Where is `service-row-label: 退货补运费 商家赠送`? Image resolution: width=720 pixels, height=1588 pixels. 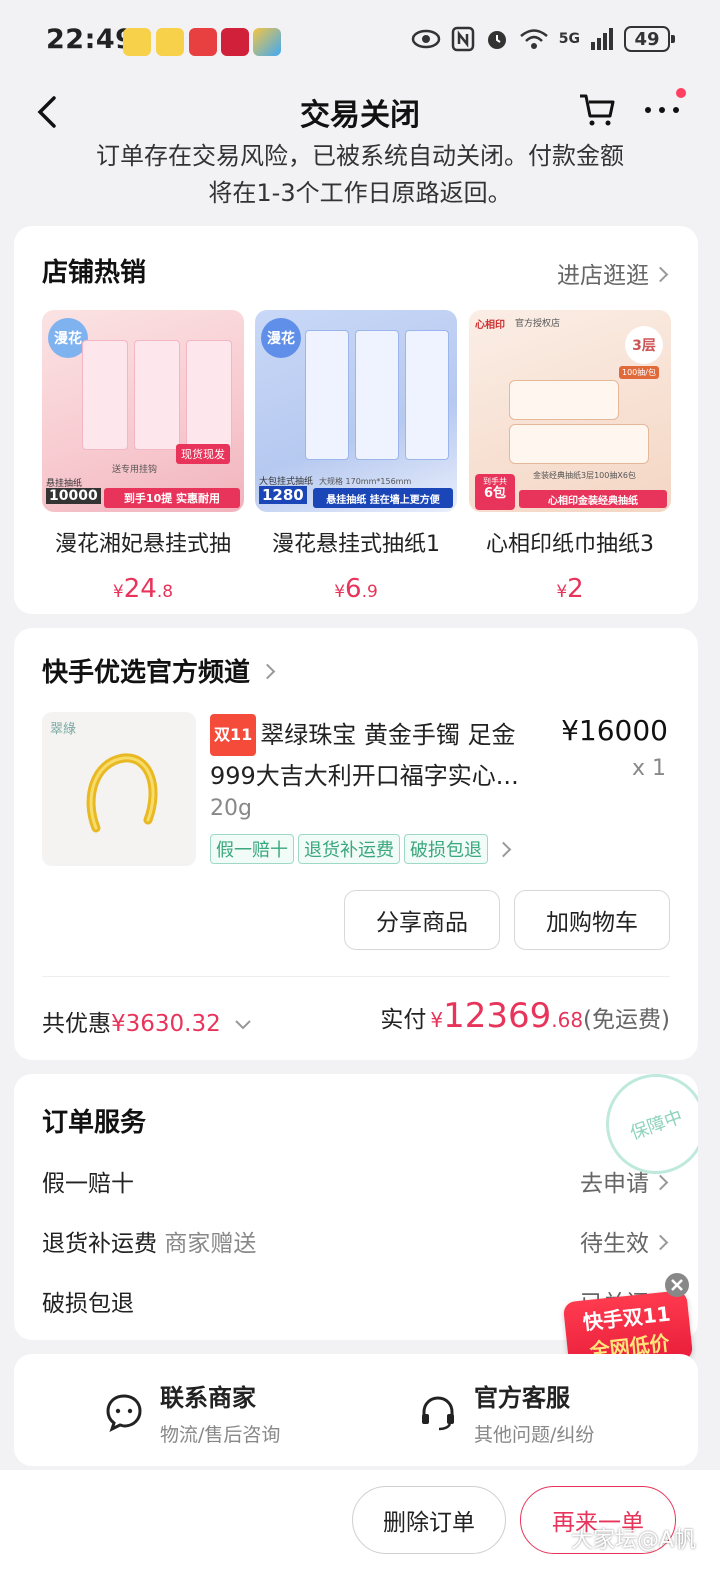
service-row-label: 退货补运费 商家赠送 is located at coordinates (149, 1241).